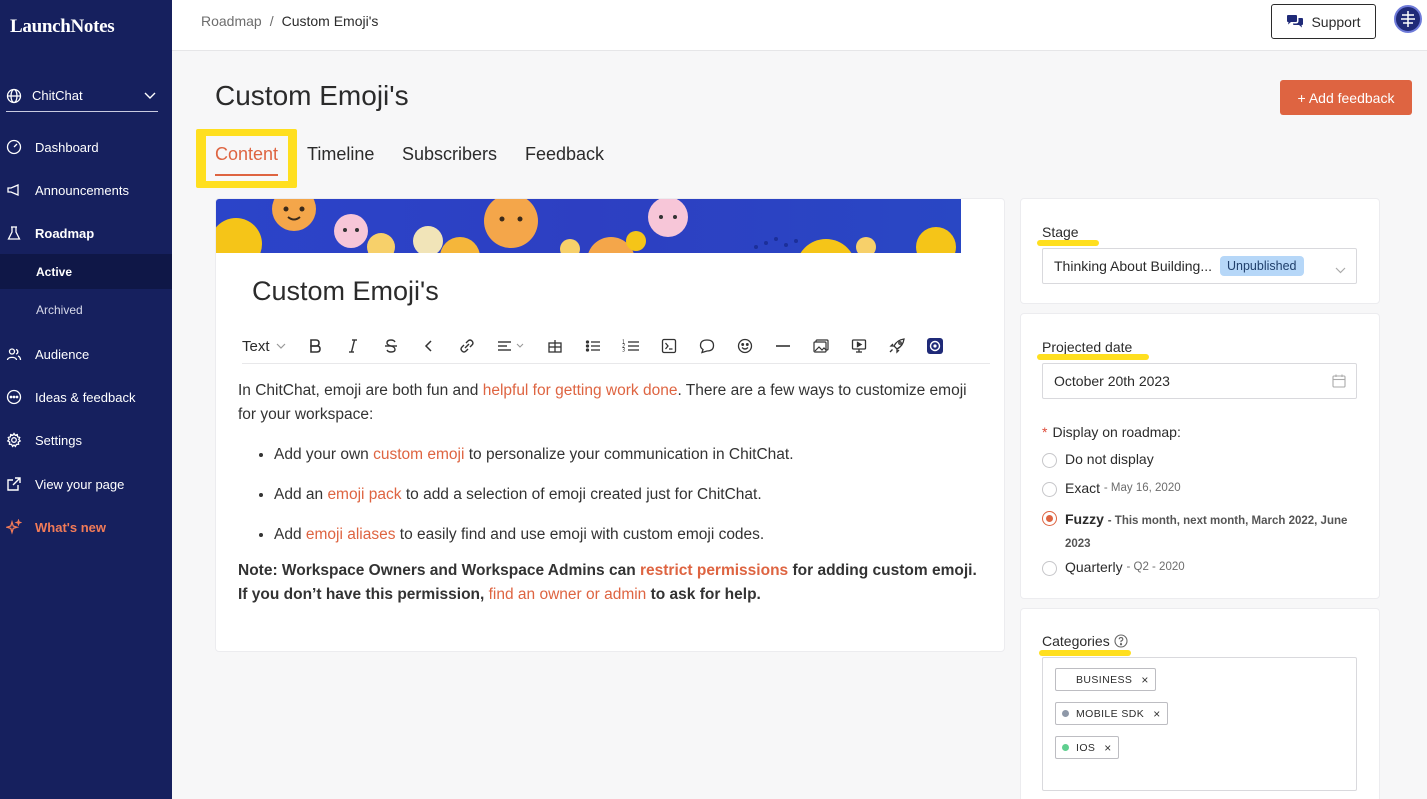  What do you see at coordinates (467, 346) in the screenshot?
I see `link-icon` at bounding box center [467, 346].